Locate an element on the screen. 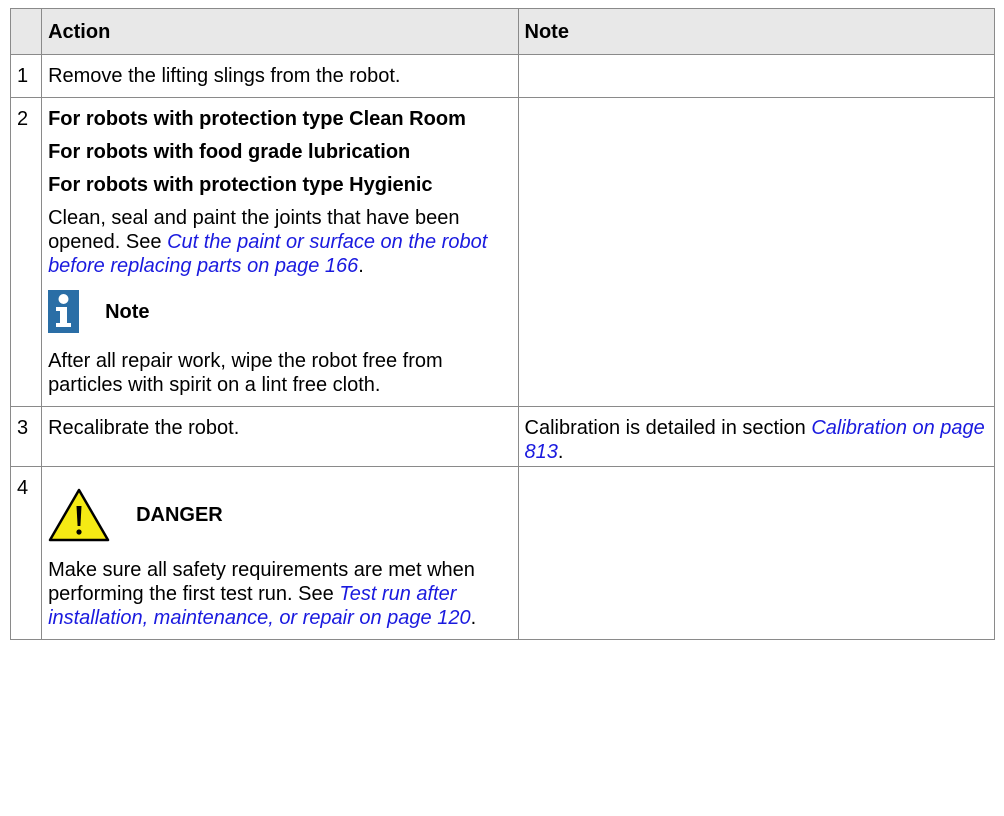 This screenshot has height=816, width=1004. step-number: 4 is located at coordinates (26, 553).